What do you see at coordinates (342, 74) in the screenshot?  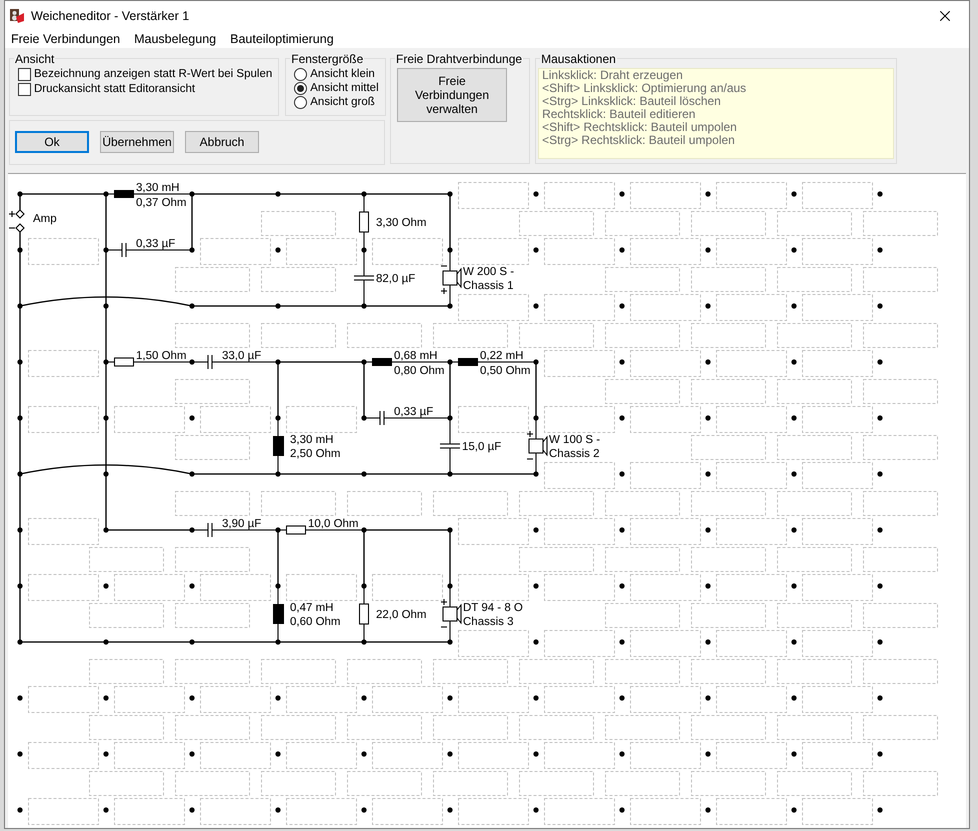 I see `radio-label: Ansicht klein` at bounding box center [342, 74].